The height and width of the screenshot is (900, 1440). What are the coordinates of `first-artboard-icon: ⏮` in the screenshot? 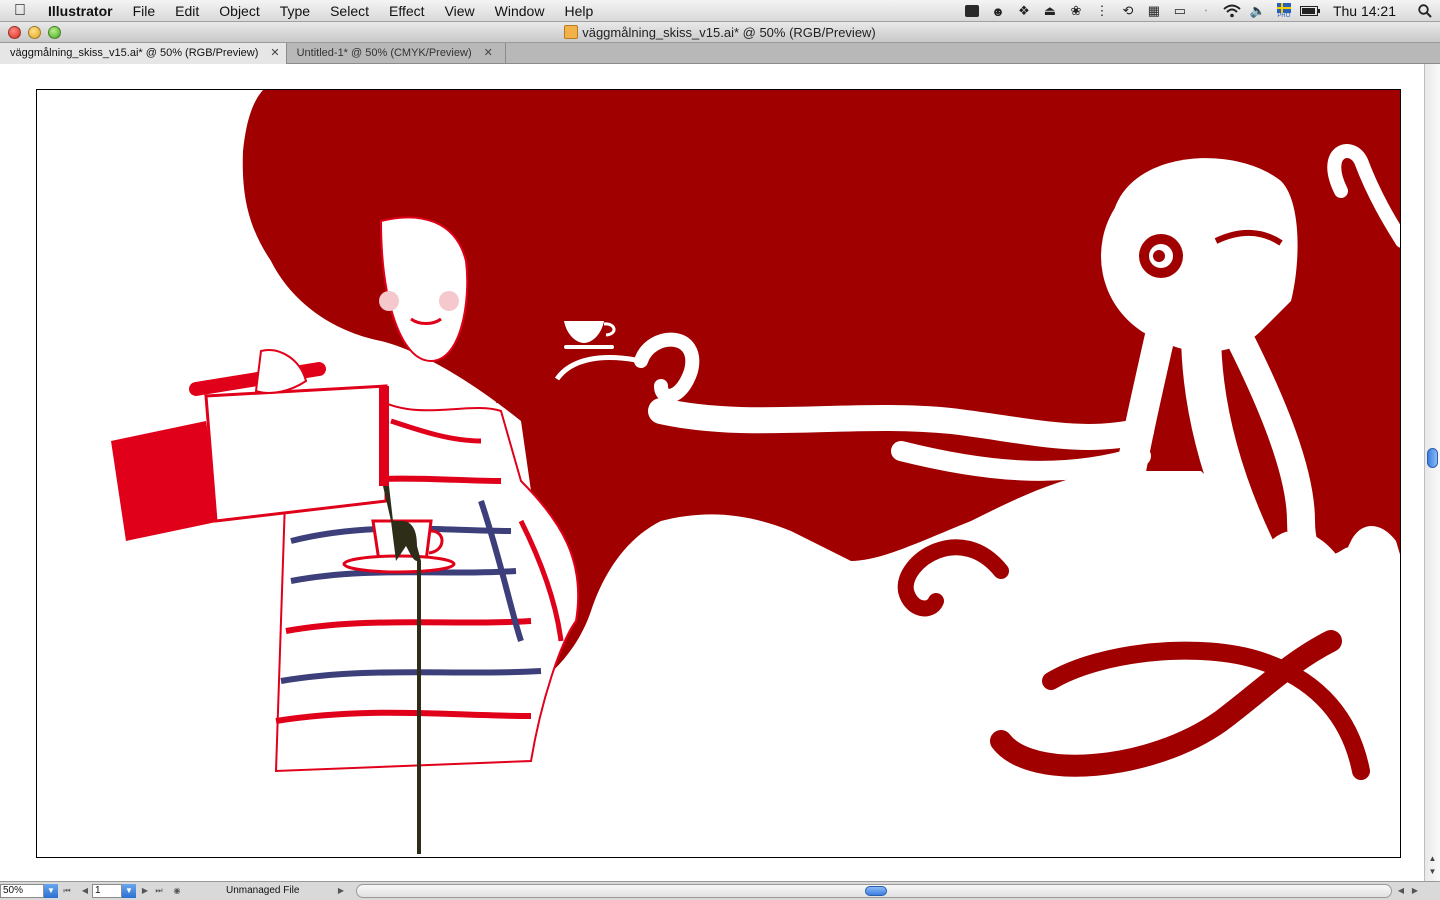 It's located at (67, 891).